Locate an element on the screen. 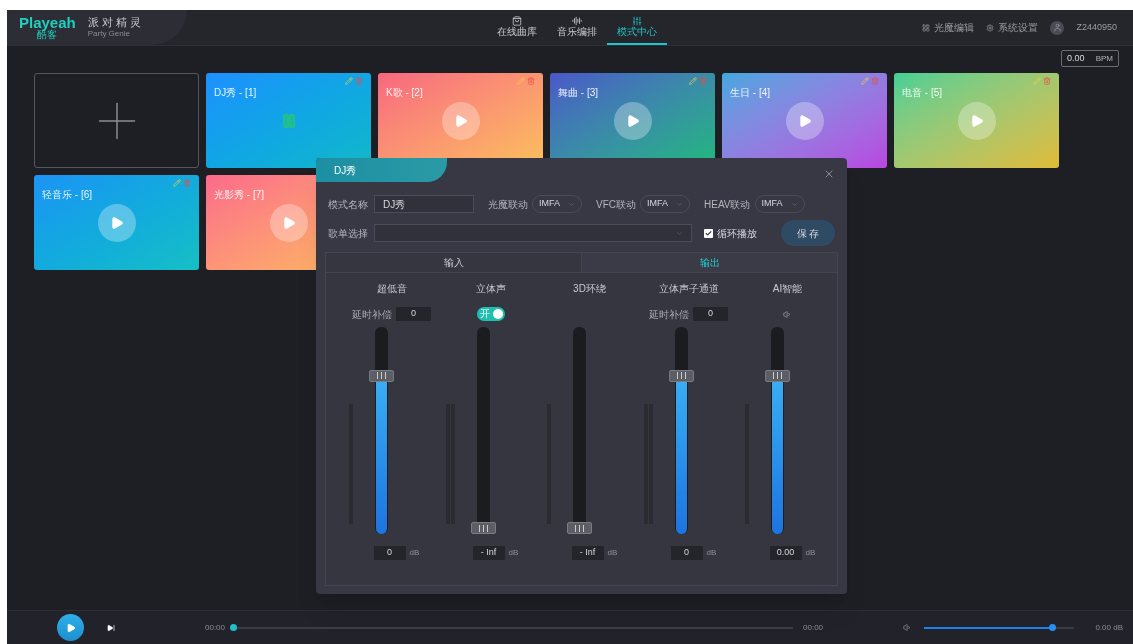 The width and height of the screenshot is (1133, 644). mode-title: 轻音乐 - [6] is located at coordinates (67, 194).